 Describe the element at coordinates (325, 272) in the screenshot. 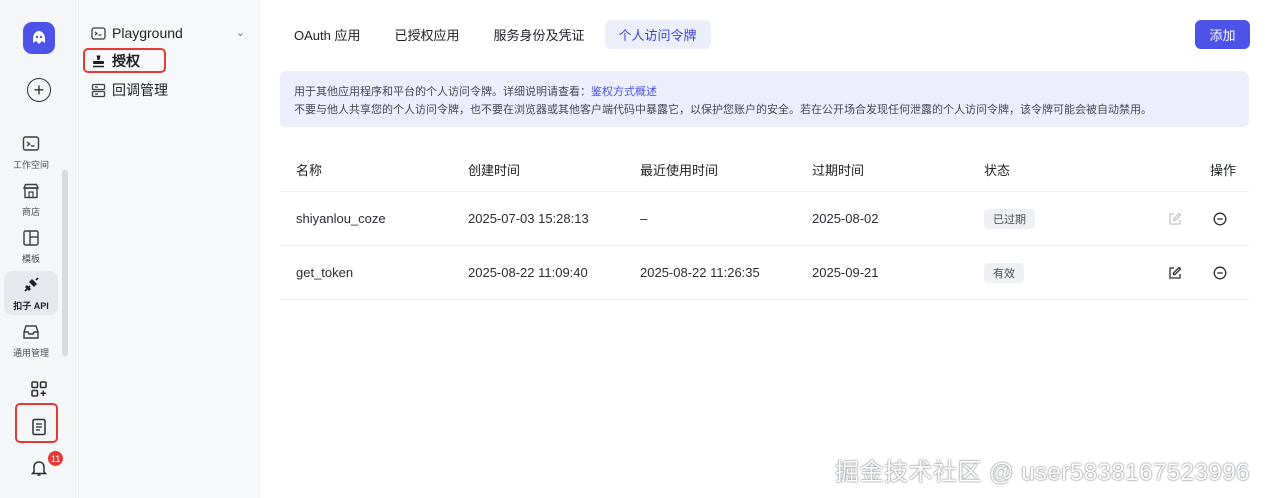

I see `token-name: get_token` at that location.